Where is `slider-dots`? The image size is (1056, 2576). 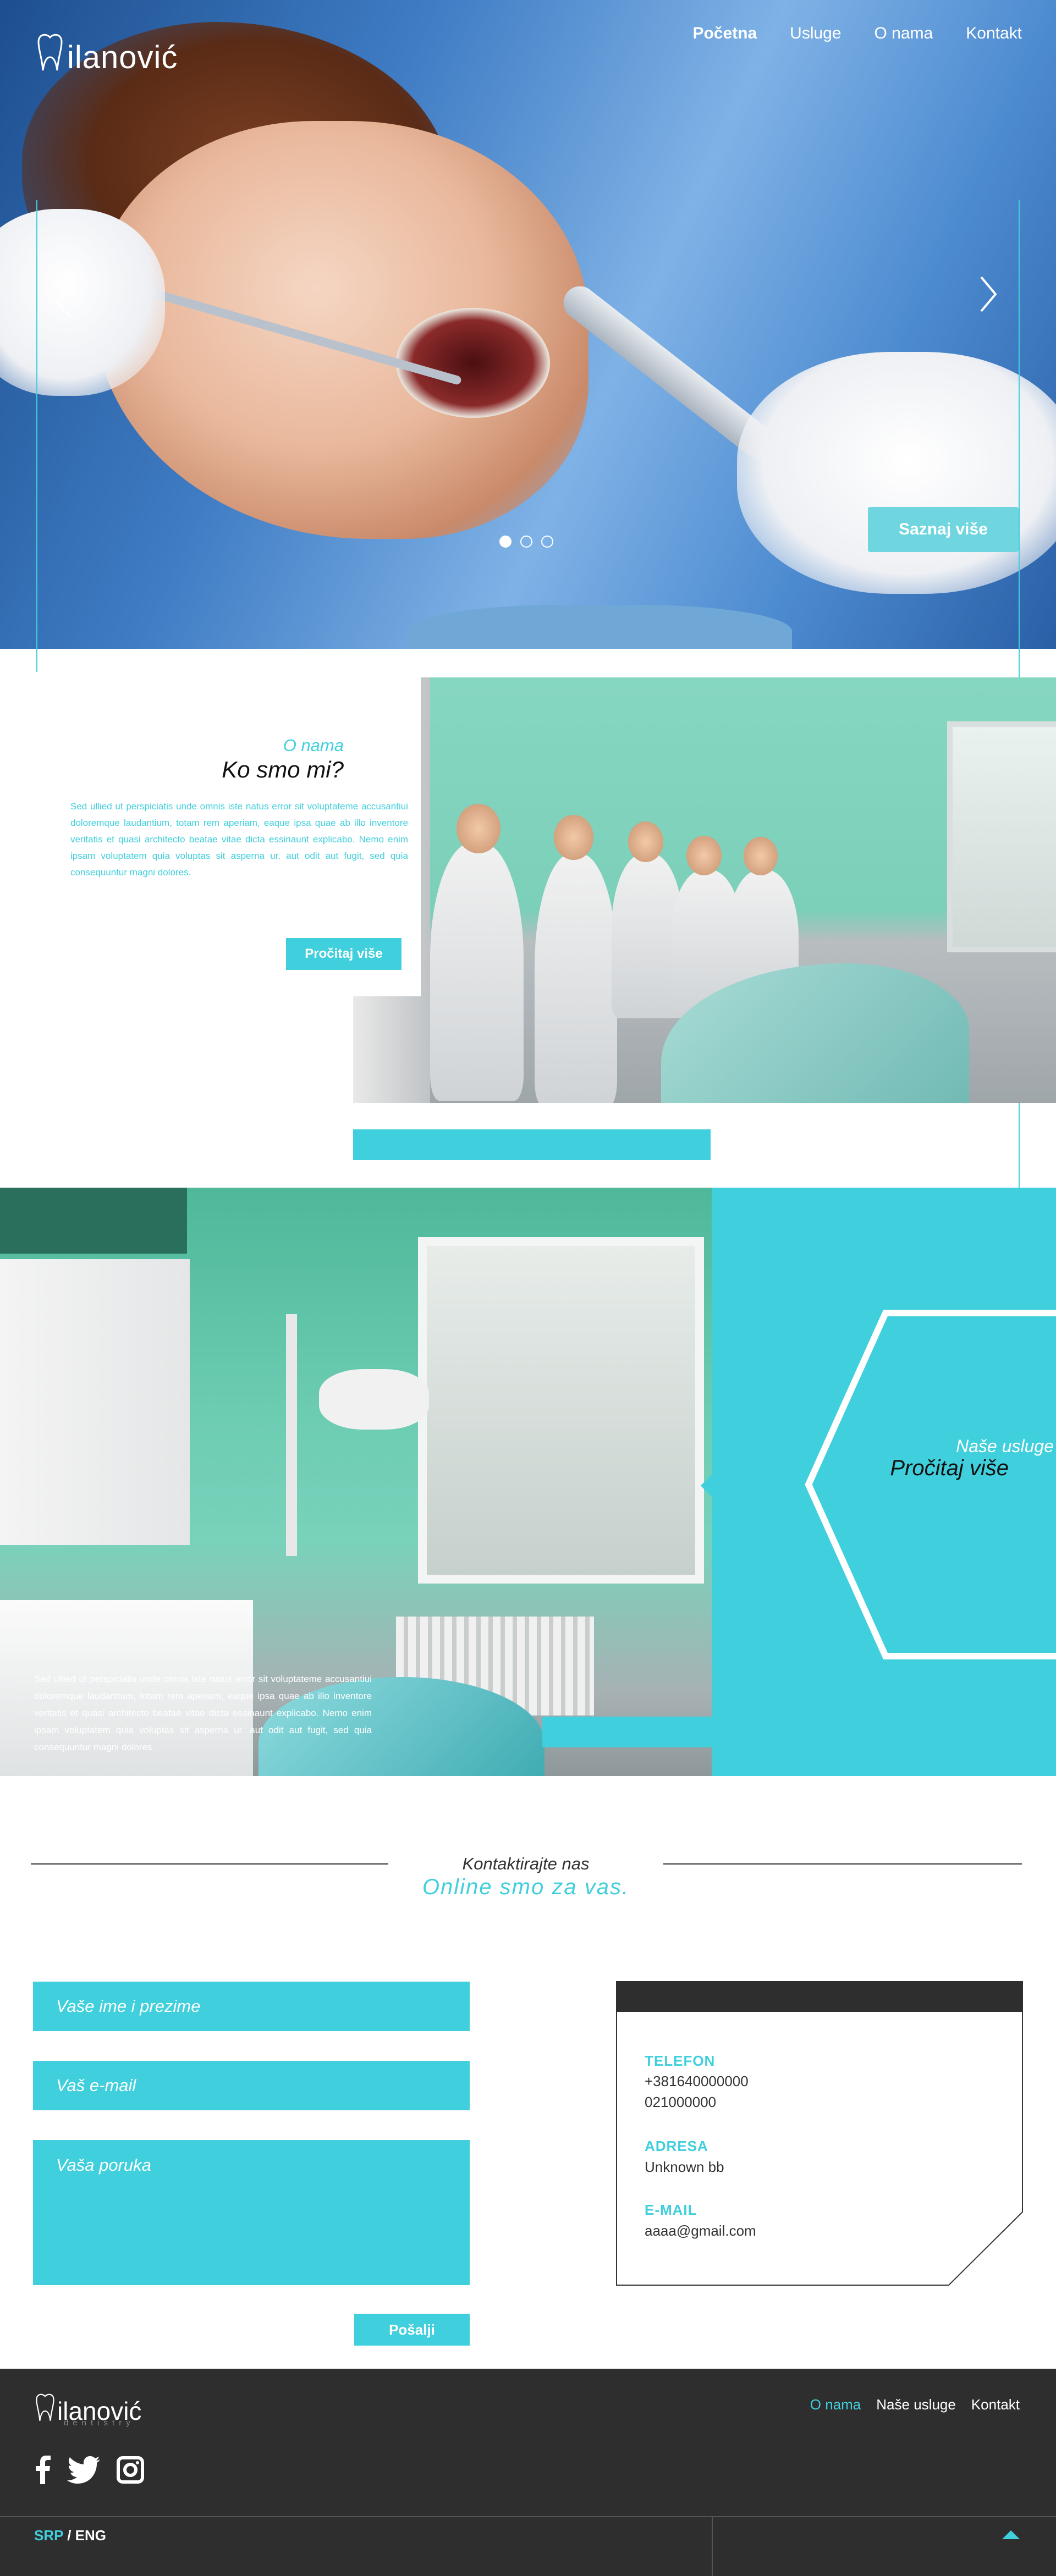 slider-dots is located at coordinates (526, 542).